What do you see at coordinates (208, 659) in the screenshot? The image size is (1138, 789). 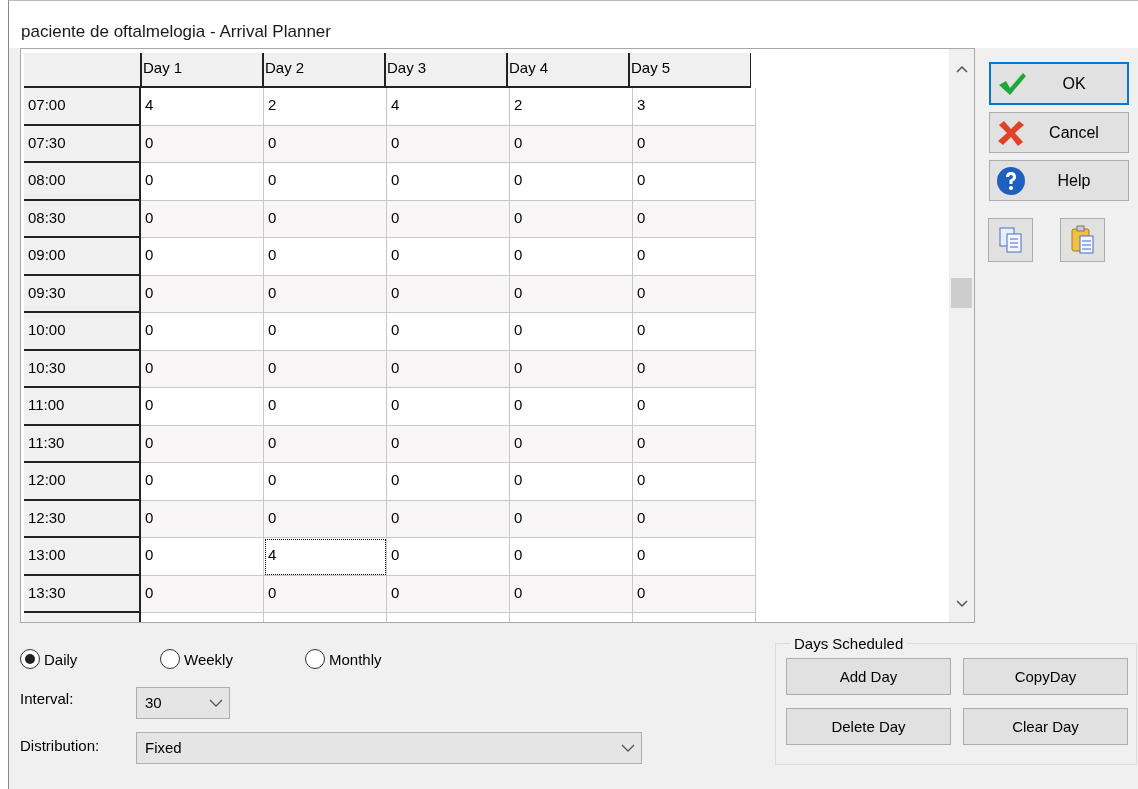 I see `radio-label: Weekly` at bounding box center [208, 659].